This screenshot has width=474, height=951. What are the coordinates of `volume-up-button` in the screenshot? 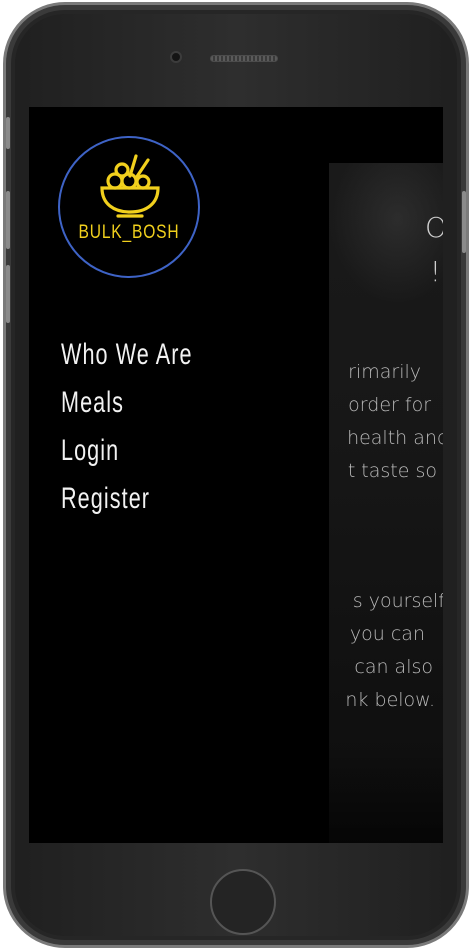 It's located at (8, 220).